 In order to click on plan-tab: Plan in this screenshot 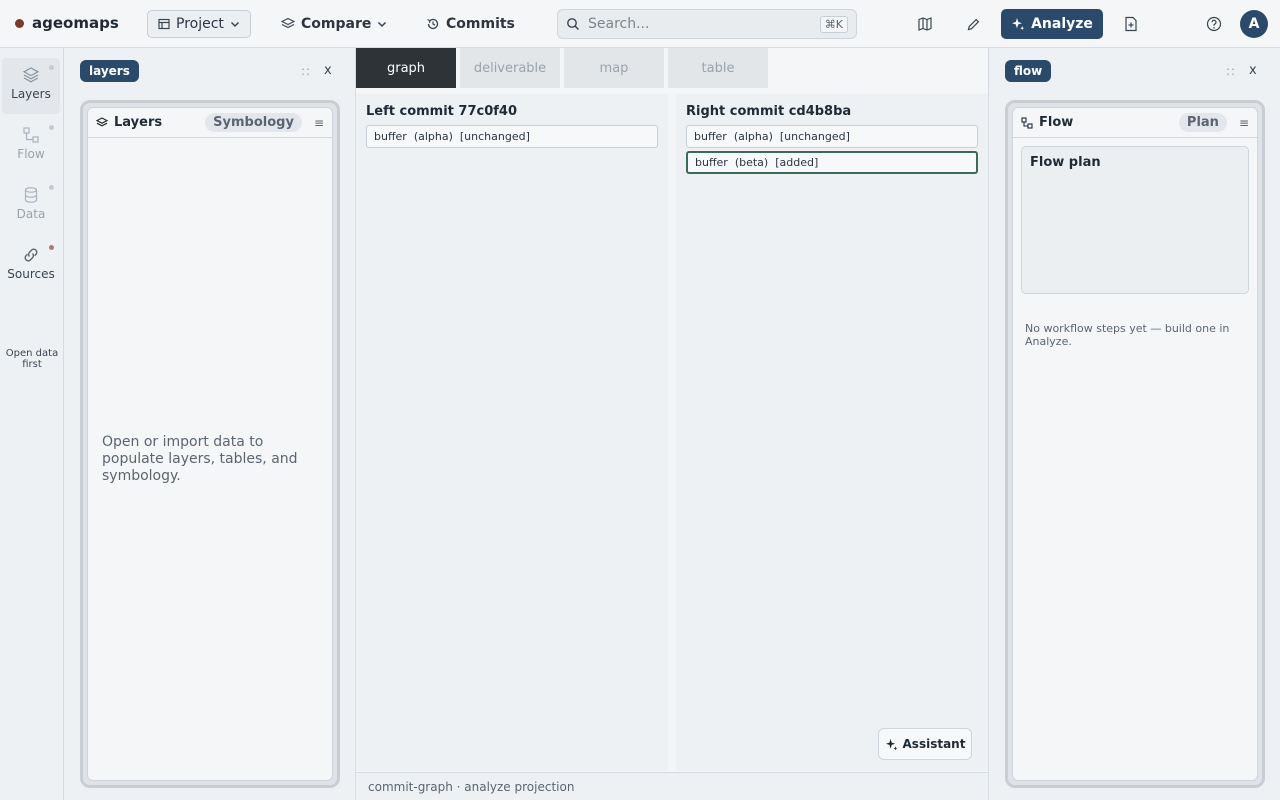, I will do `click(1202, 122)`.